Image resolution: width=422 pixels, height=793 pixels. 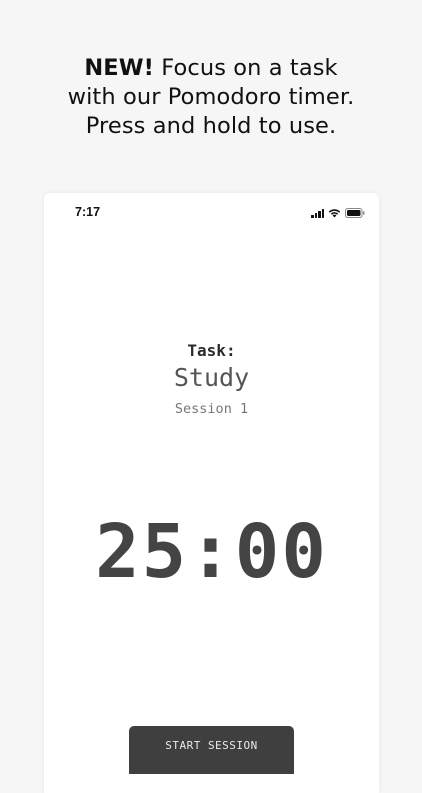 I want to click on task-name: Study, so click(x=211, y=377).